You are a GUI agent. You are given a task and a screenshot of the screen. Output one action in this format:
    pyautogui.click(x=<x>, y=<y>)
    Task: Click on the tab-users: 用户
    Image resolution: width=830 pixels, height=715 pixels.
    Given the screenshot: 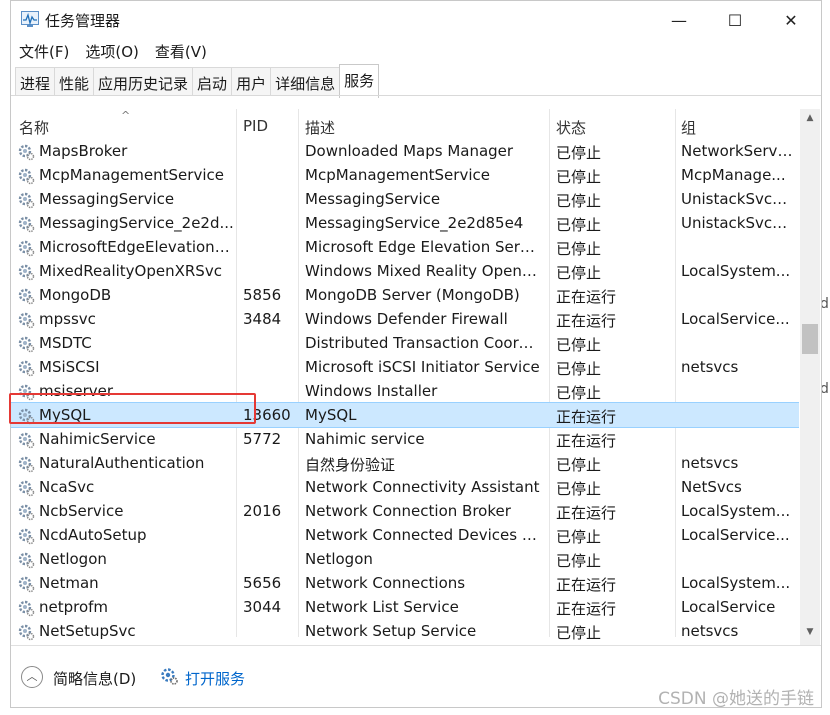 What is the action you would take?
    pyautogui.click(x=251, y=81)
    